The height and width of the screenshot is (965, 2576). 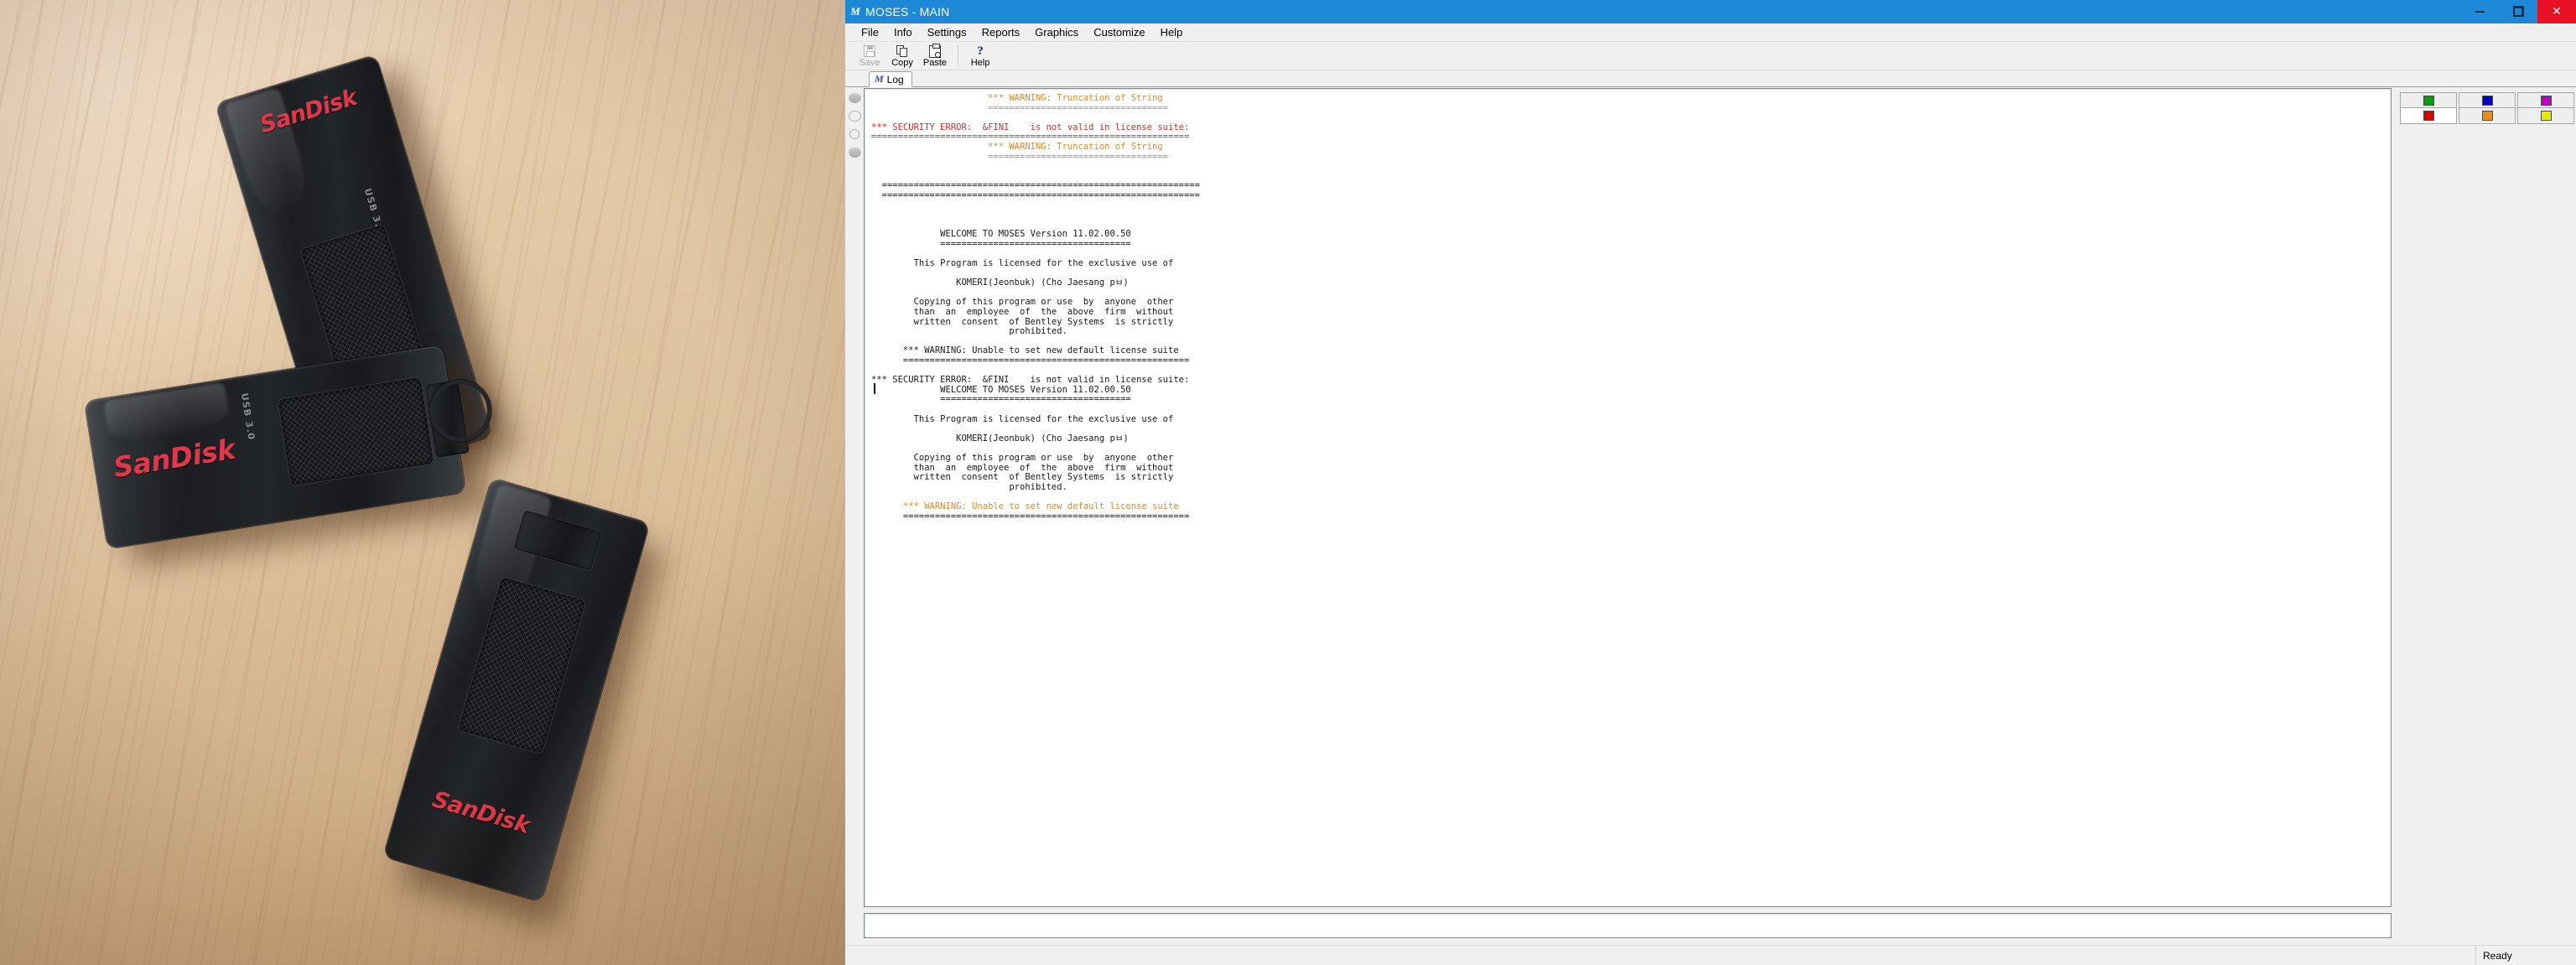 What do you see at coordinates (1710, 78) in the screenshot?
I see `tab-strip: M Log` at bounding box center [1710, 78].